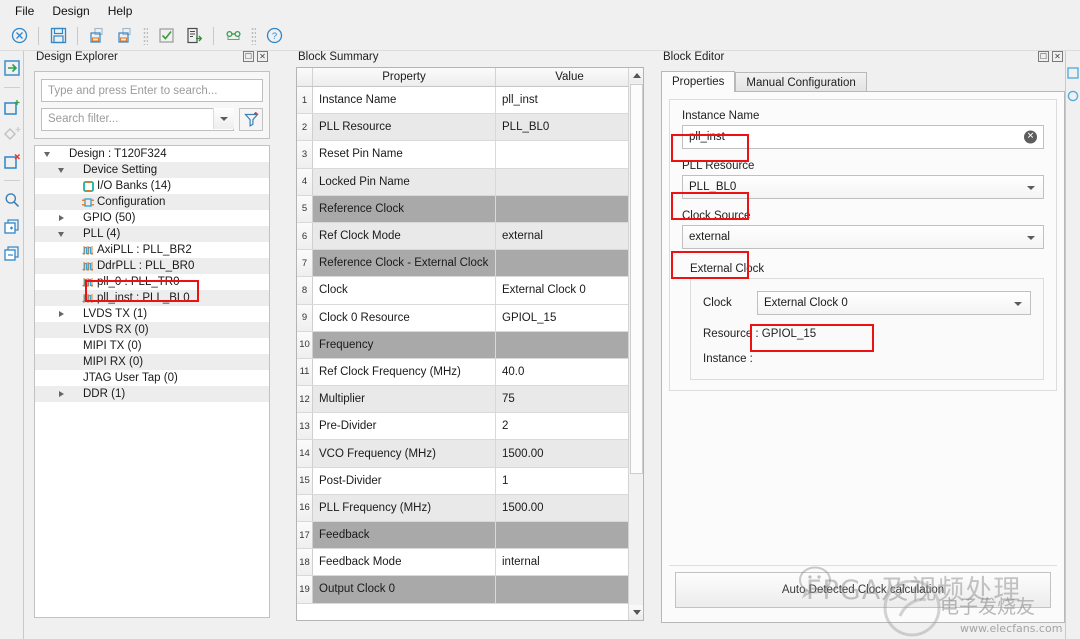 The image size is (1080, 639). Describe the element at coordinates (470, 128) in the screenshot. I see `table-row: 2 PLL Resource PLL_BL0` at that location.